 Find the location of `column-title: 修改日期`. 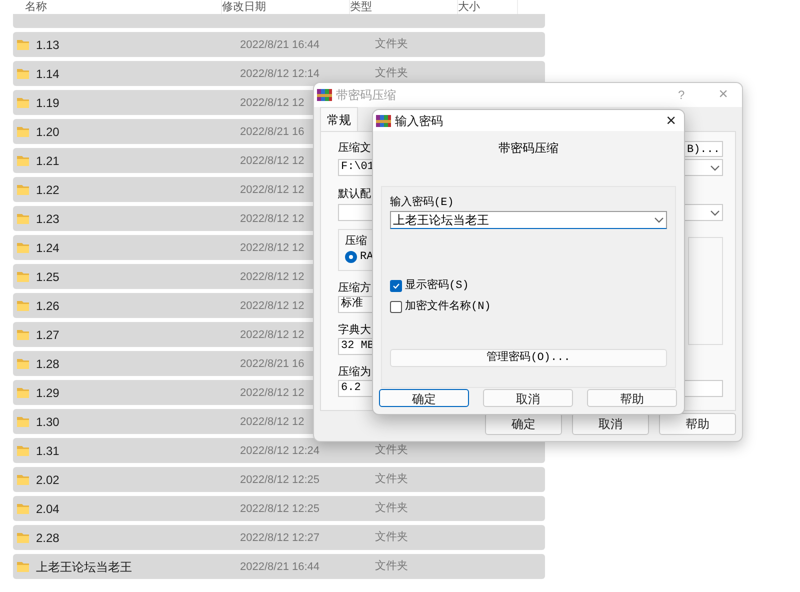

column-title: 修改日期 is located at coordinates (244, 6).